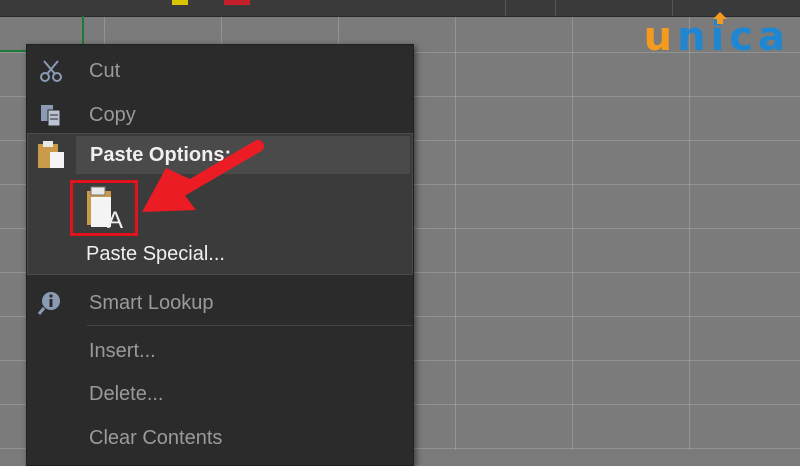  I want to click on logo-letter: n, so click(694, 37).